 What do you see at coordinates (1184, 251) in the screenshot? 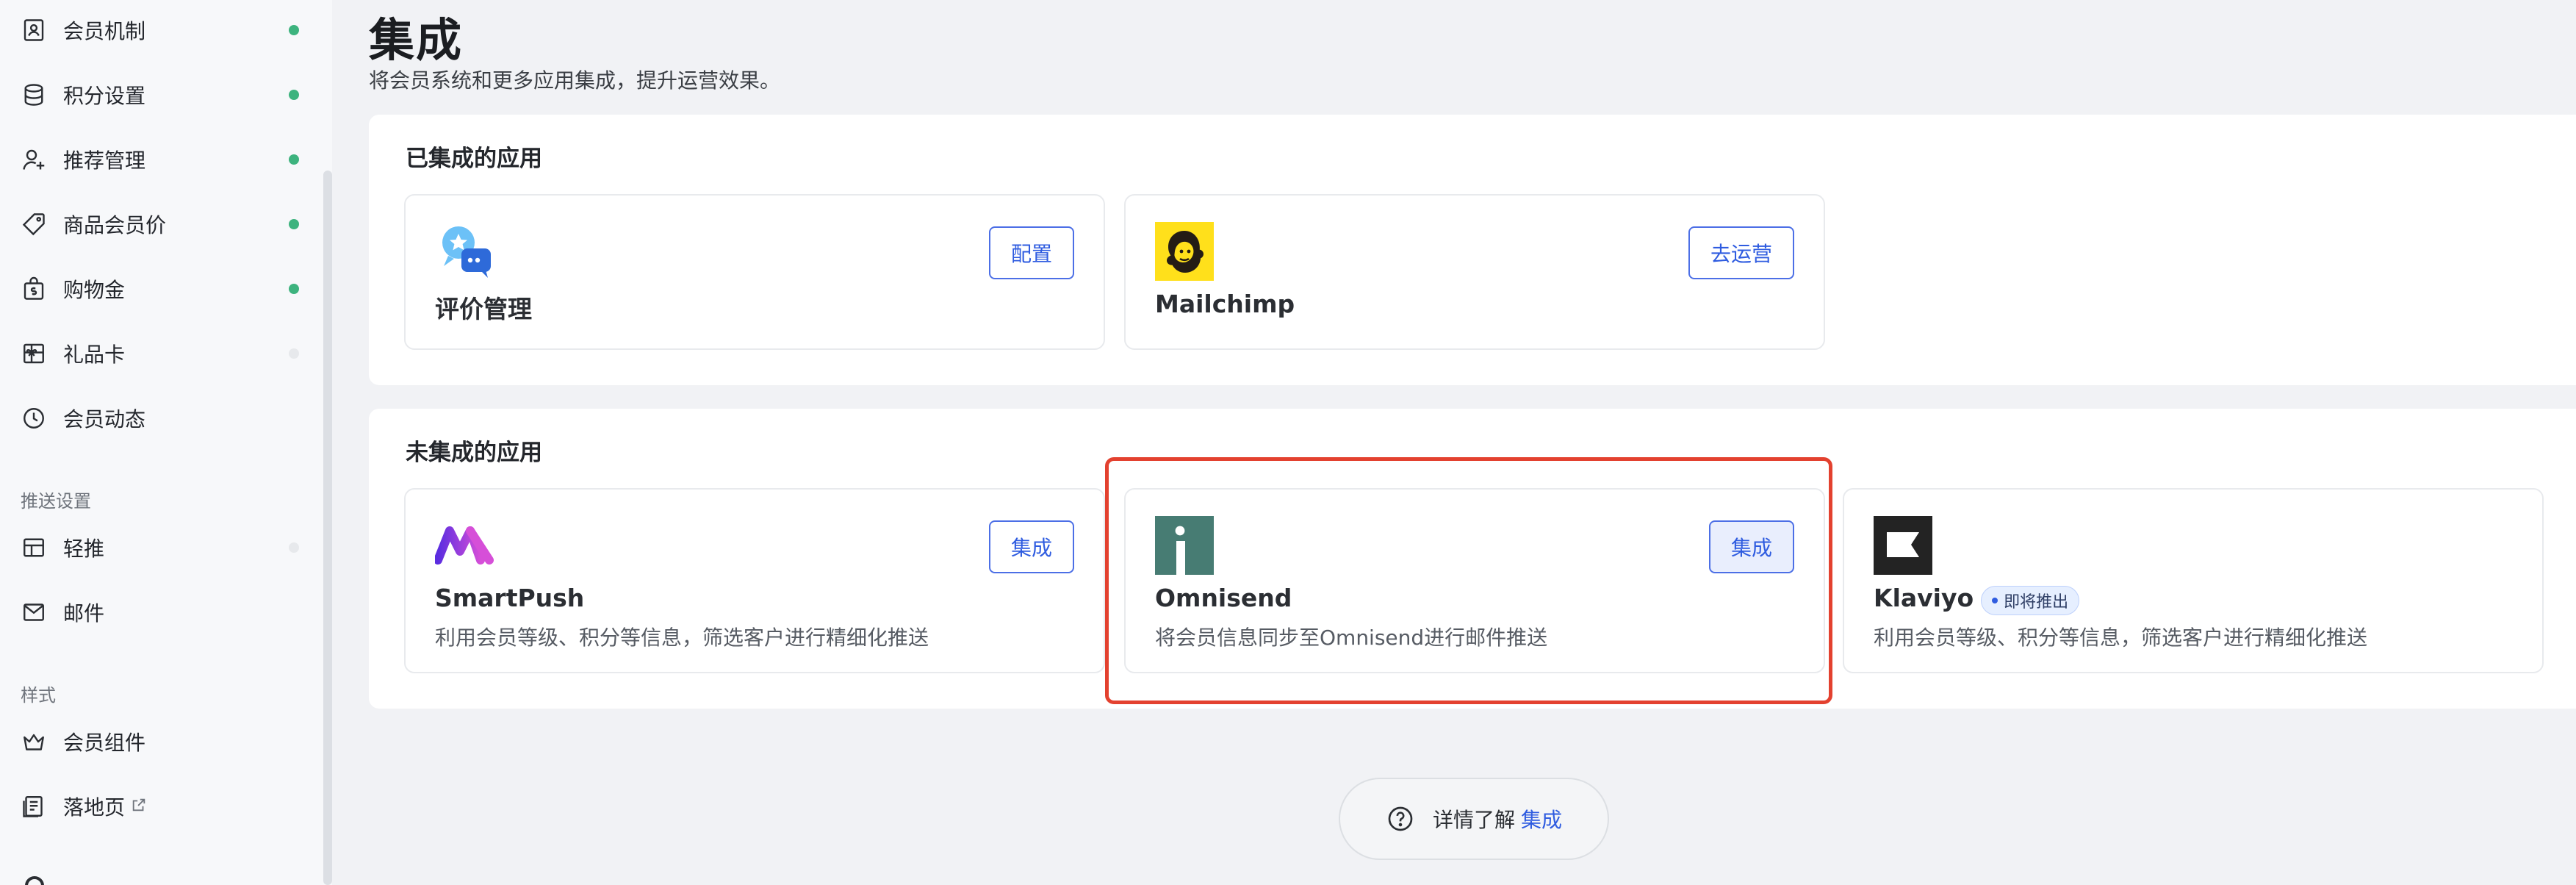
I see `mailchimp-logo-icon` at bounding box center [1184, 251].